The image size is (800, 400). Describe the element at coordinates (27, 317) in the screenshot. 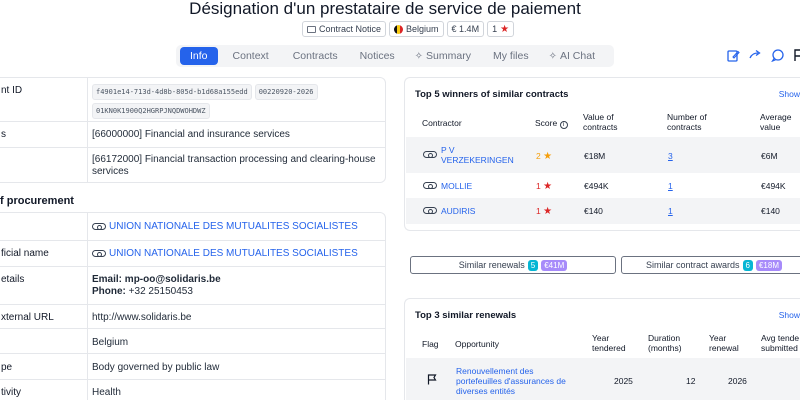

I see `row-label: xternal URL` at that location.